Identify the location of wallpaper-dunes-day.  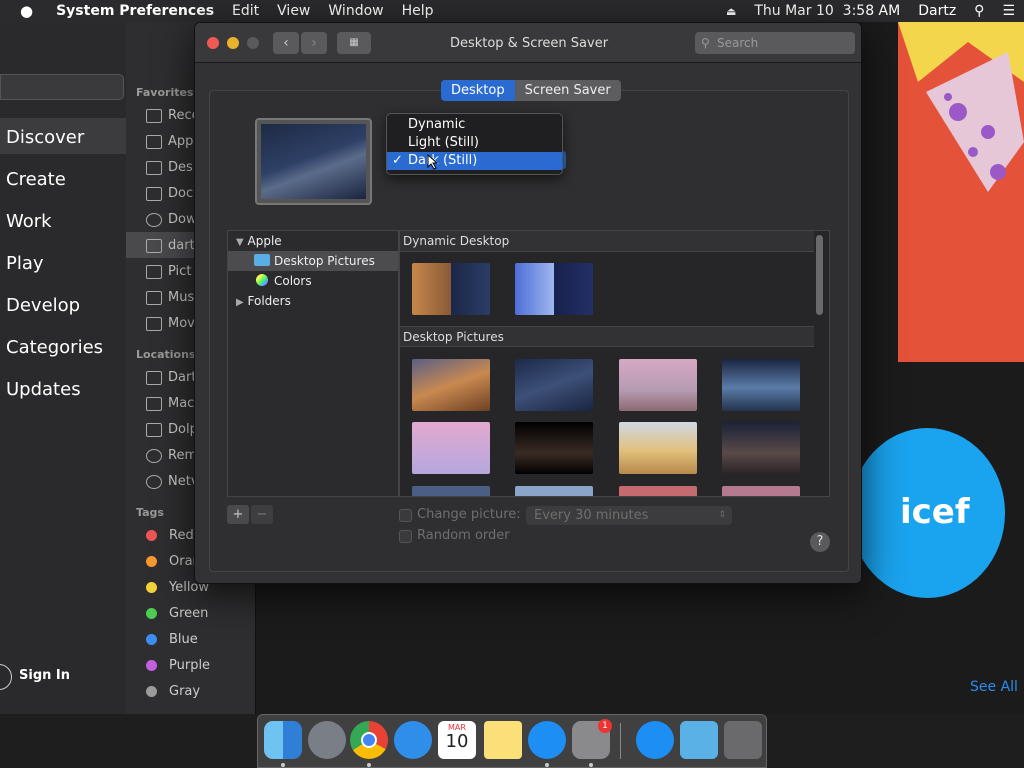
(658, 448).